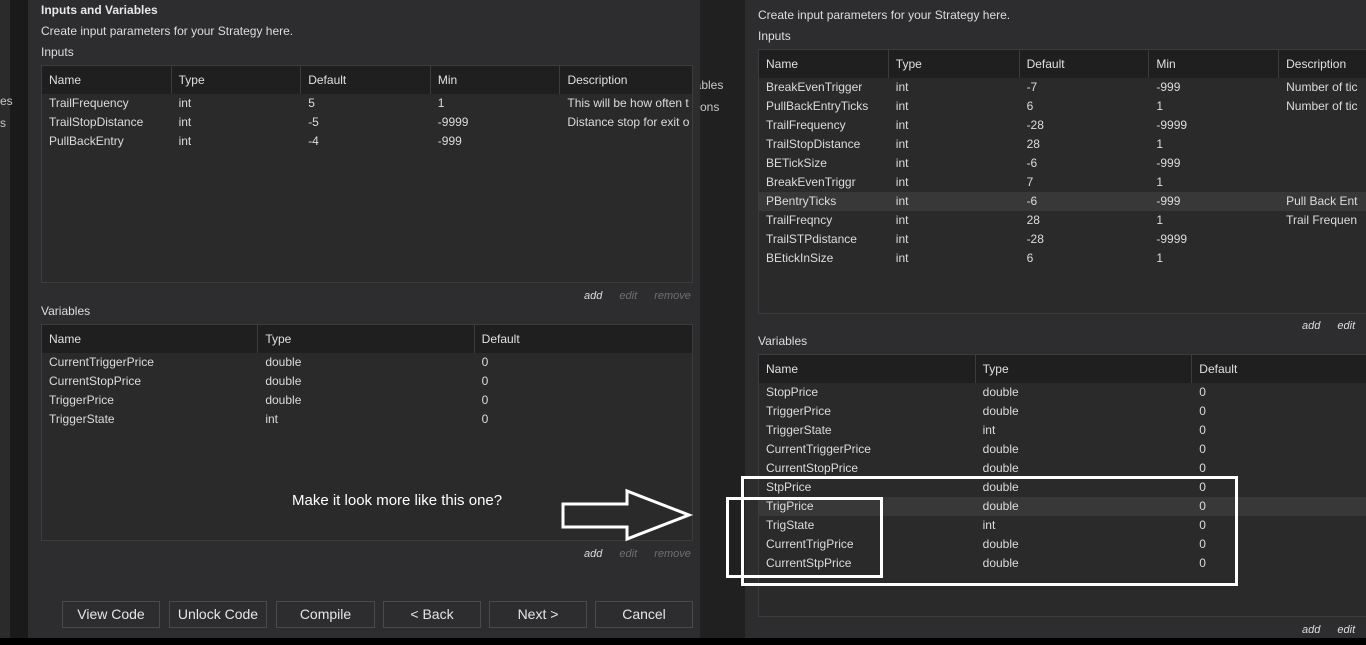  I want to click on table-cell: TrailFreqncy, so click(799, 220).